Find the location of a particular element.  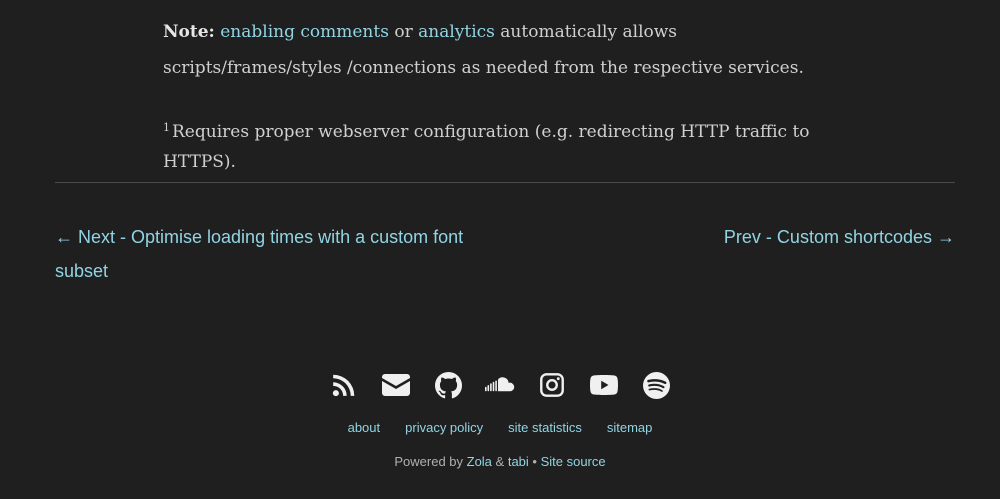

site-statistics-link: site statistics is located at coordinates (545, 428).